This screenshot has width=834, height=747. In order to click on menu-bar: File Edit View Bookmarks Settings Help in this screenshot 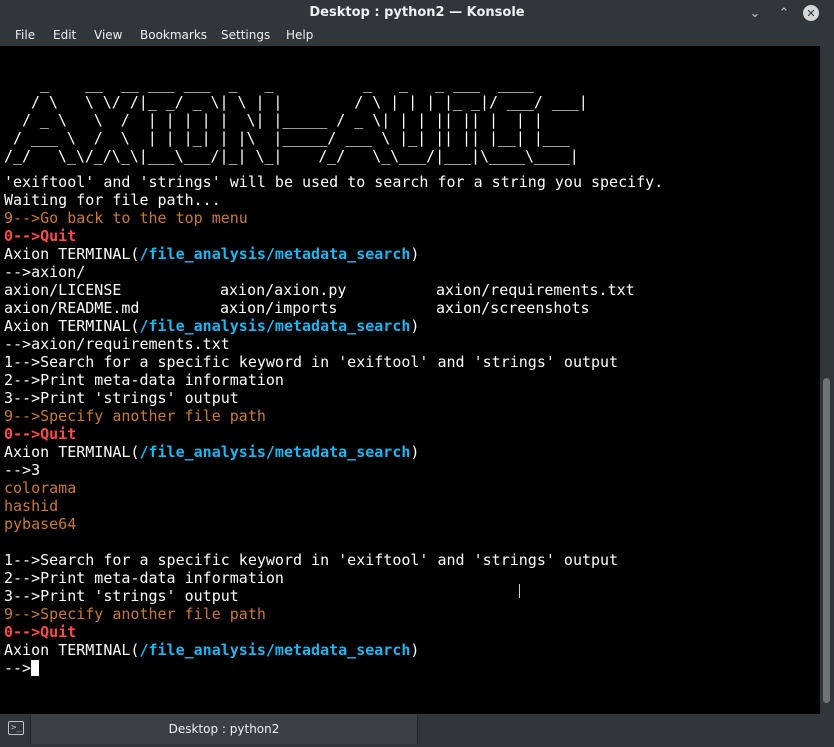, I will do `click(417, 36)`.